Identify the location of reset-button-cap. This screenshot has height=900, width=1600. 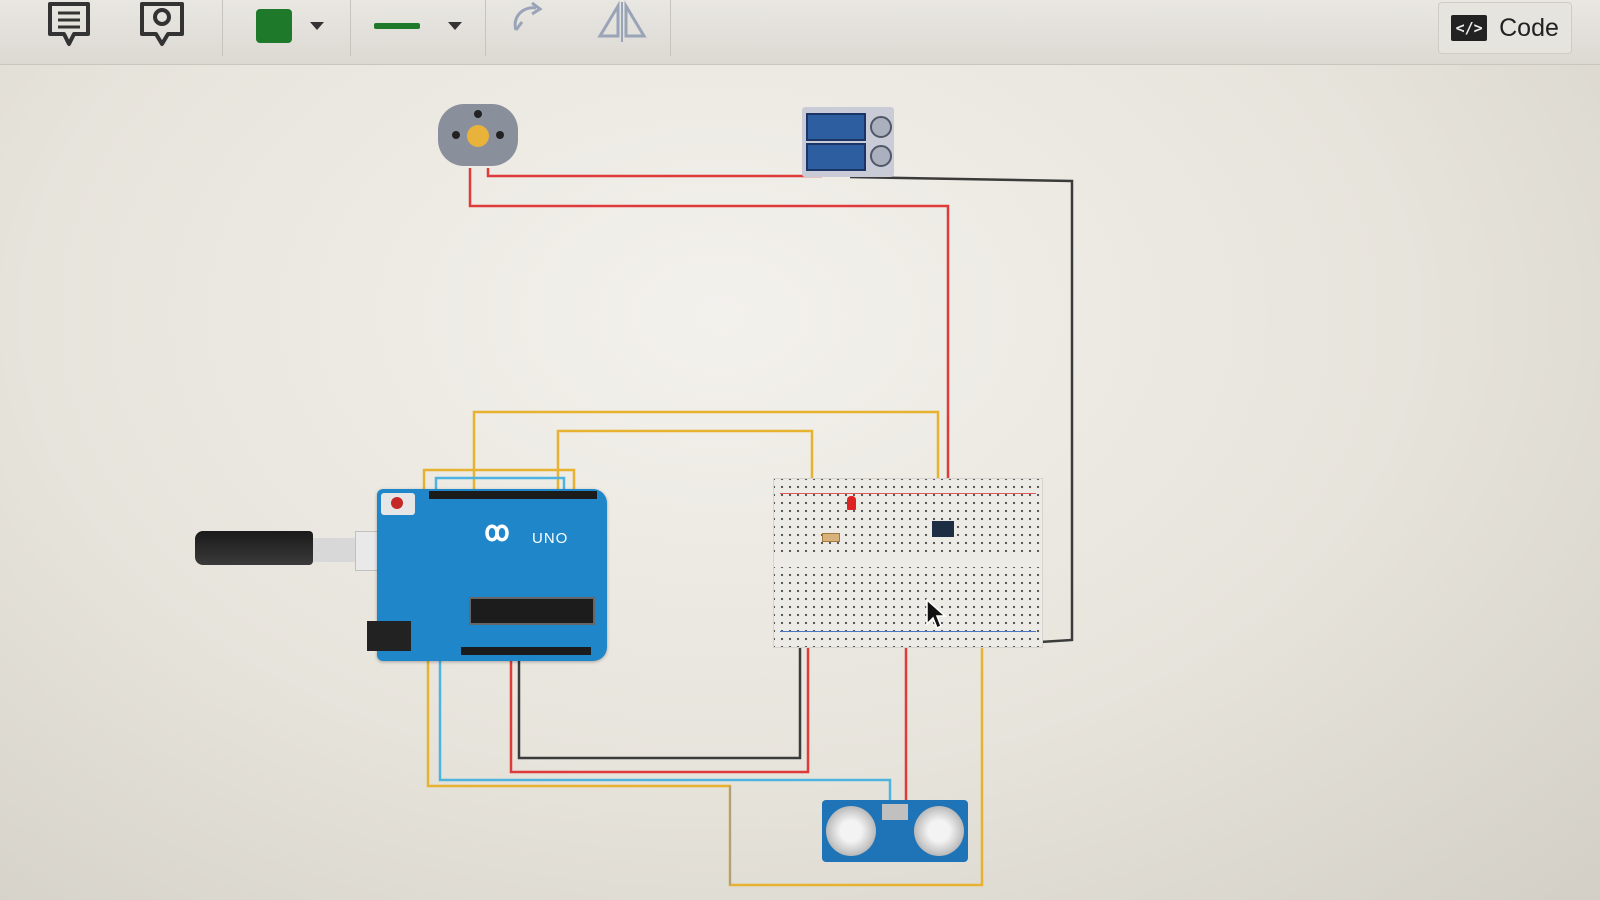
(397, 503).